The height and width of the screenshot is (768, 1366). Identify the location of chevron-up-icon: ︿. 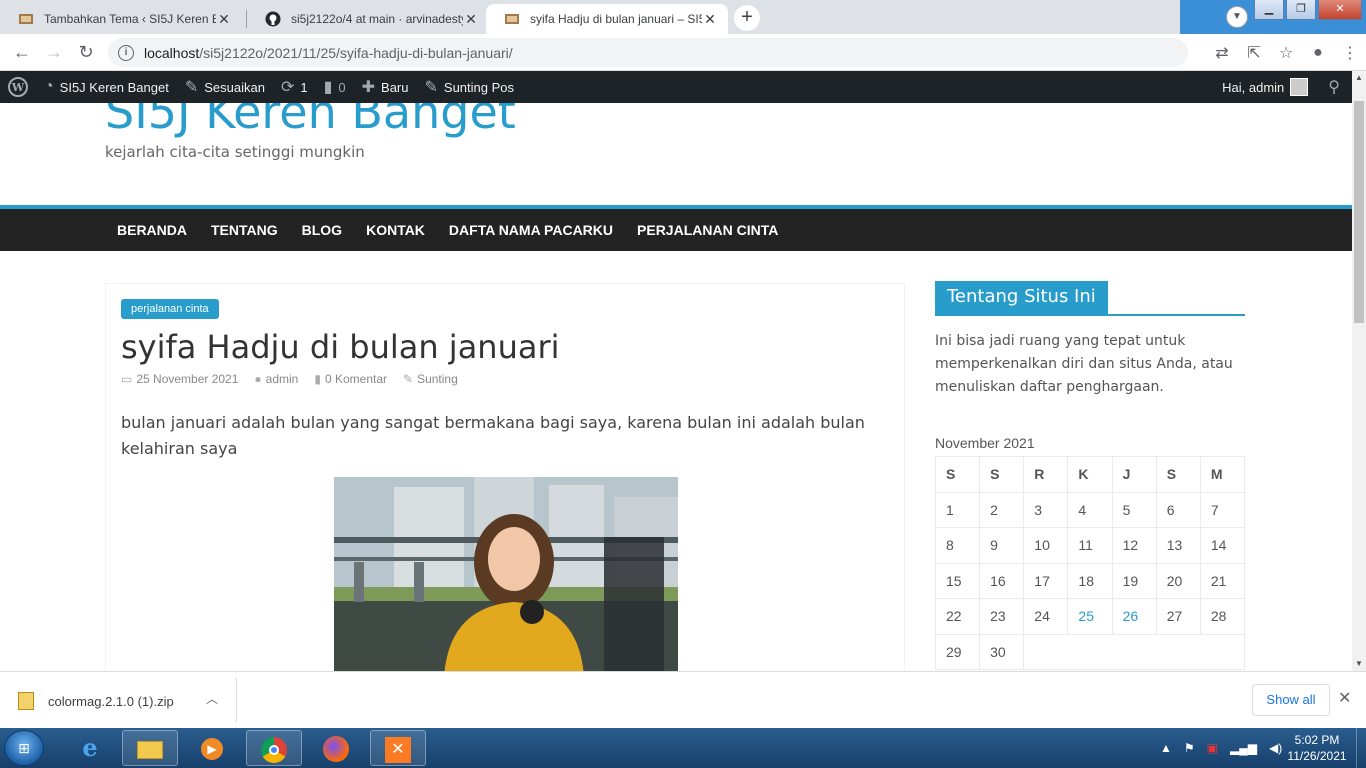
(212, 698).